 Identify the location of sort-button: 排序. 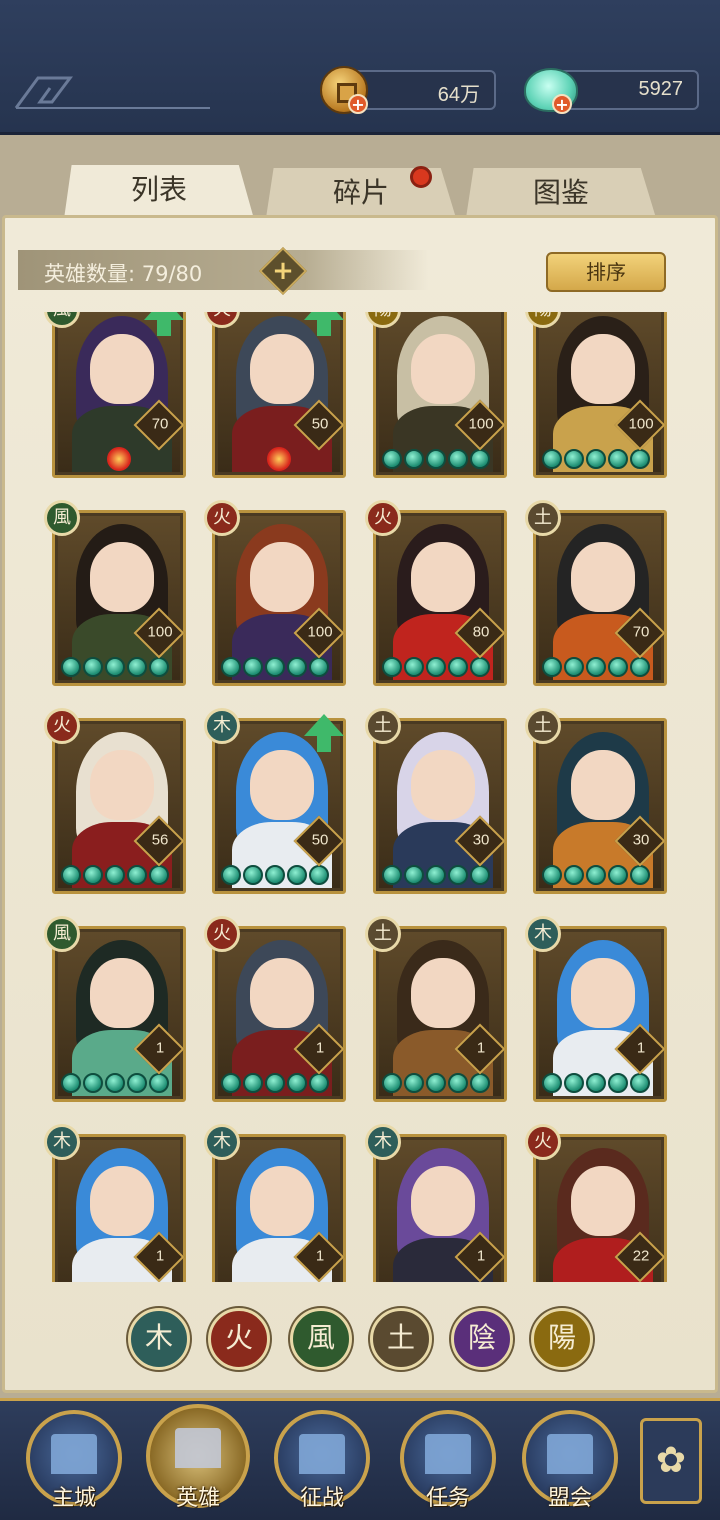
(606, 272).